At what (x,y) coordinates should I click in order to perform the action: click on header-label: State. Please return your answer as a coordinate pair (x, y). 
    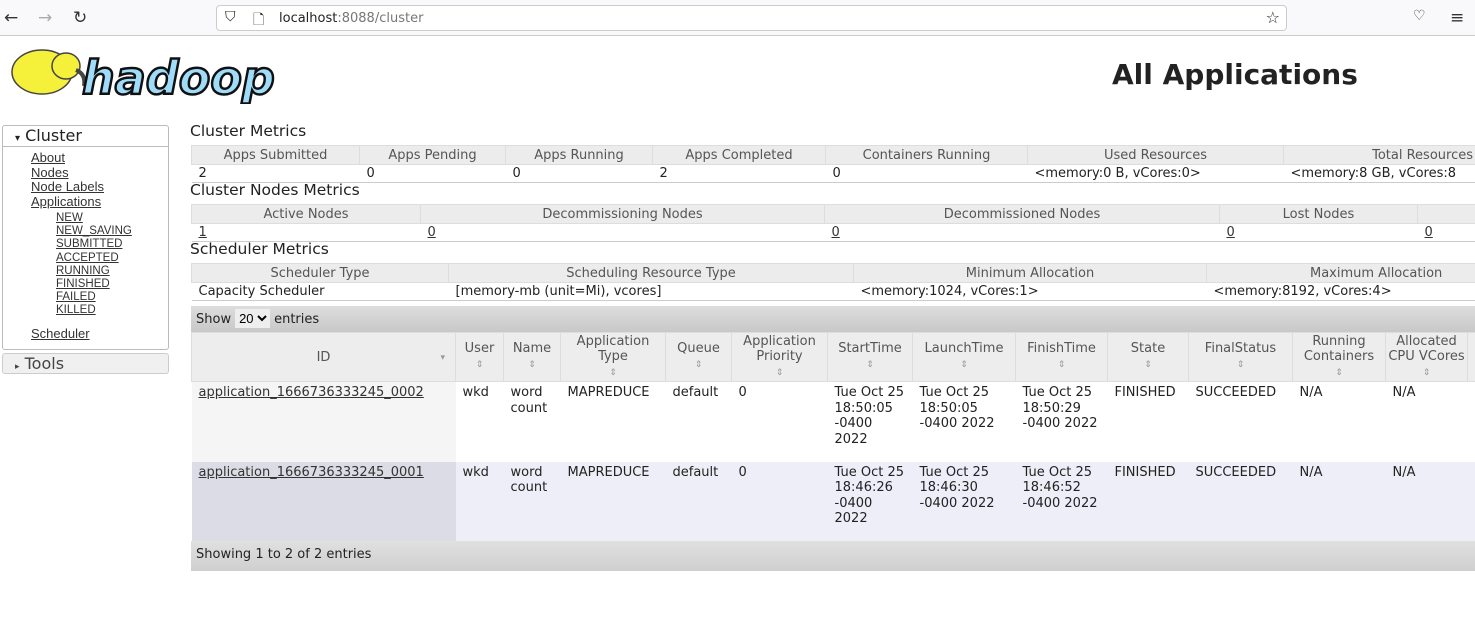
    Looking at the image, I should click on (1148, 348).